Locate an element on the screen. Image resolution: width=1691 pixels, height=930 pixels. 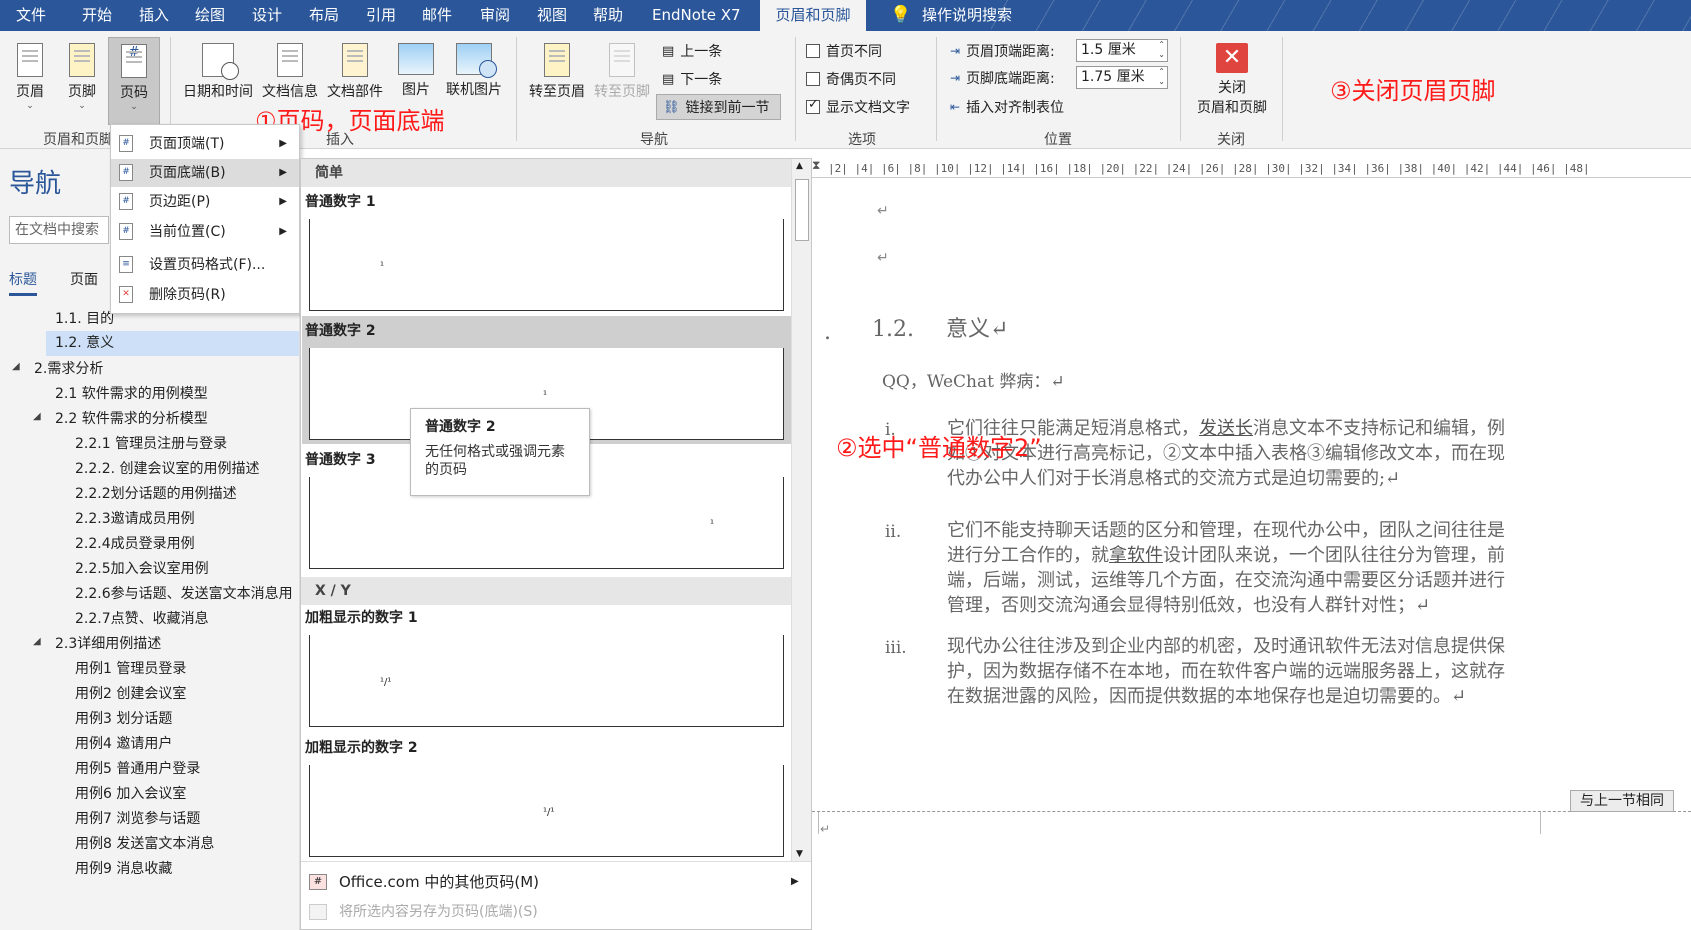
nav-heading: 1.1. 目的 is located at coordinates (84, 318).